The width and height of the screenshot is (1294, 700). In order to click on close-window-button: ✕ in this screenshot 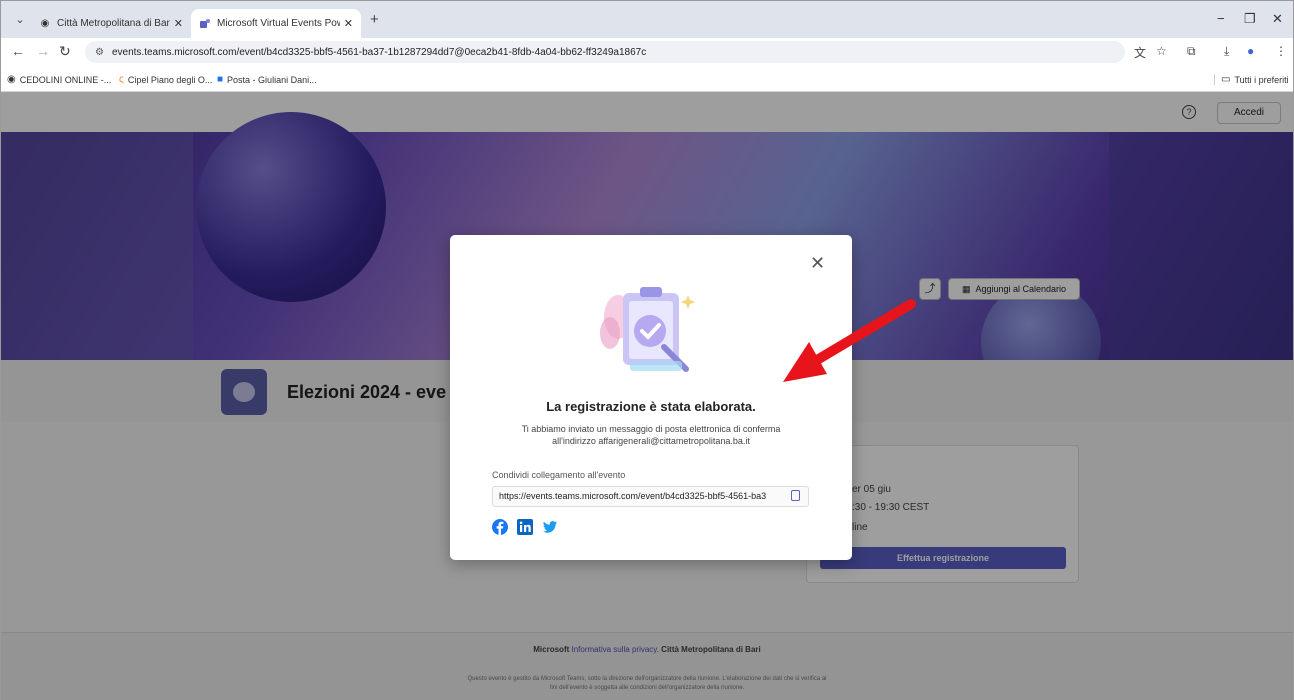, I will do `click(1277, 19)`.